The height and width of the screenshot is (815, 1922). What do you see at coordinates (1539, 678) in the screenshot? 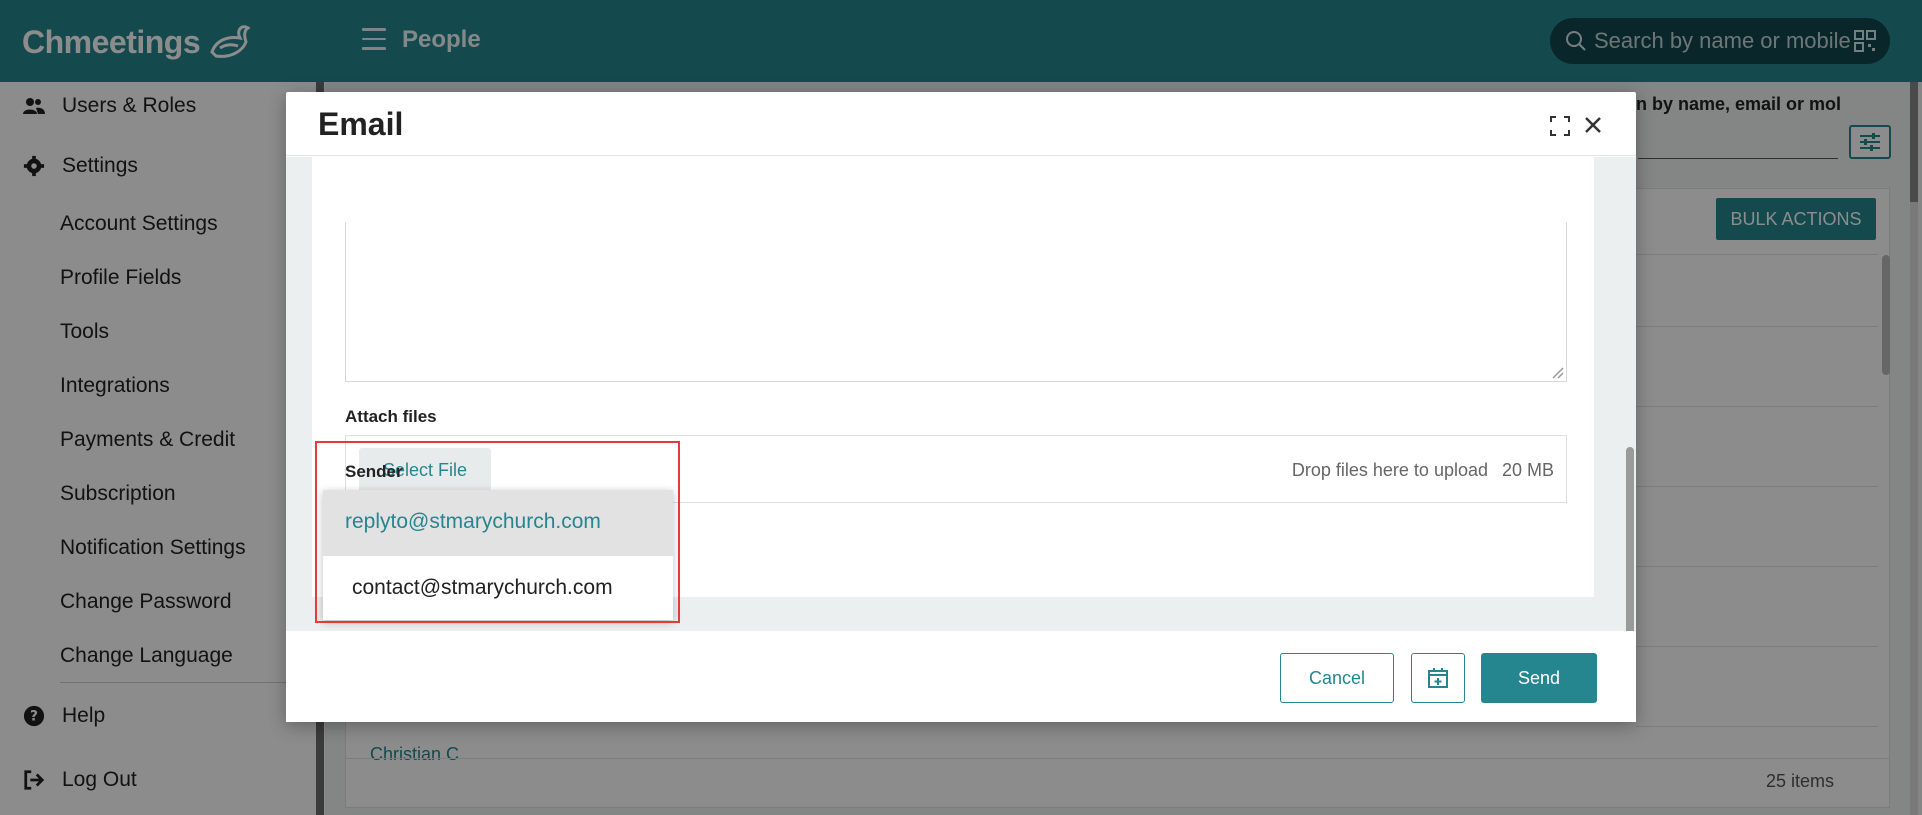
I see `send-button: Send` at bounding box center [1539, 678].